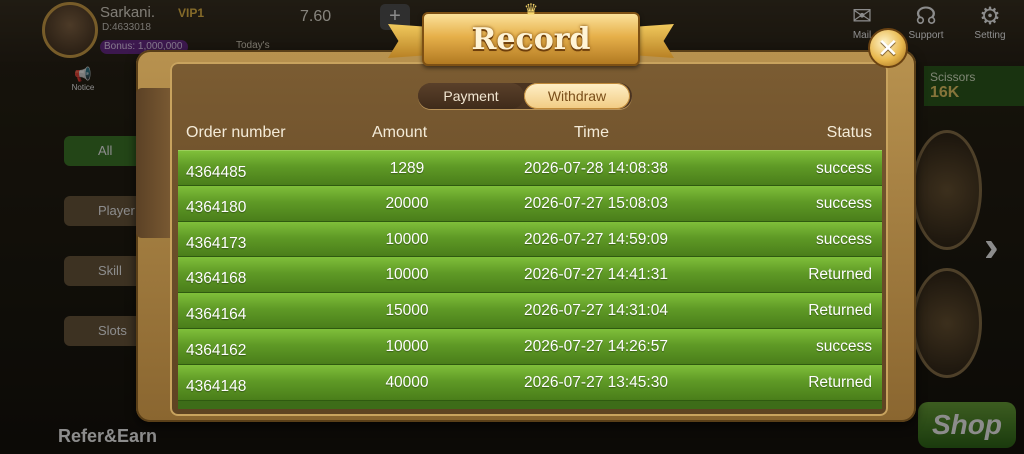  I want to click on refer-earn-button: Refer&Earn, so click(107, 436).